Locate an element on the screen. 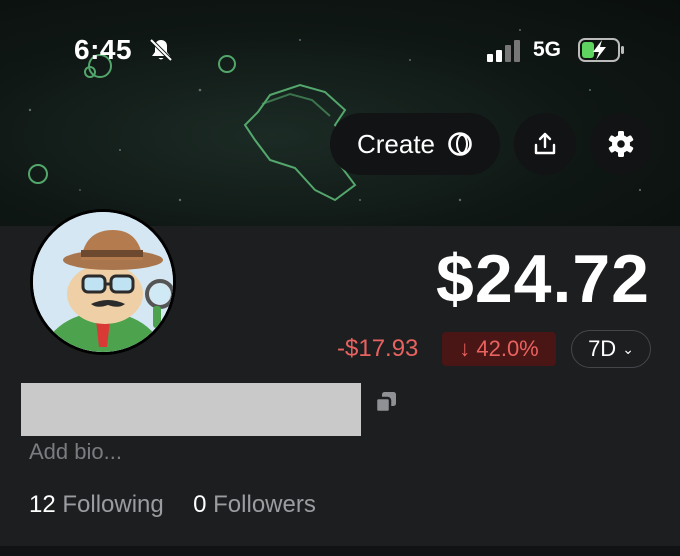  followers-link: 0 Followers is located at coordinates (254, 504).